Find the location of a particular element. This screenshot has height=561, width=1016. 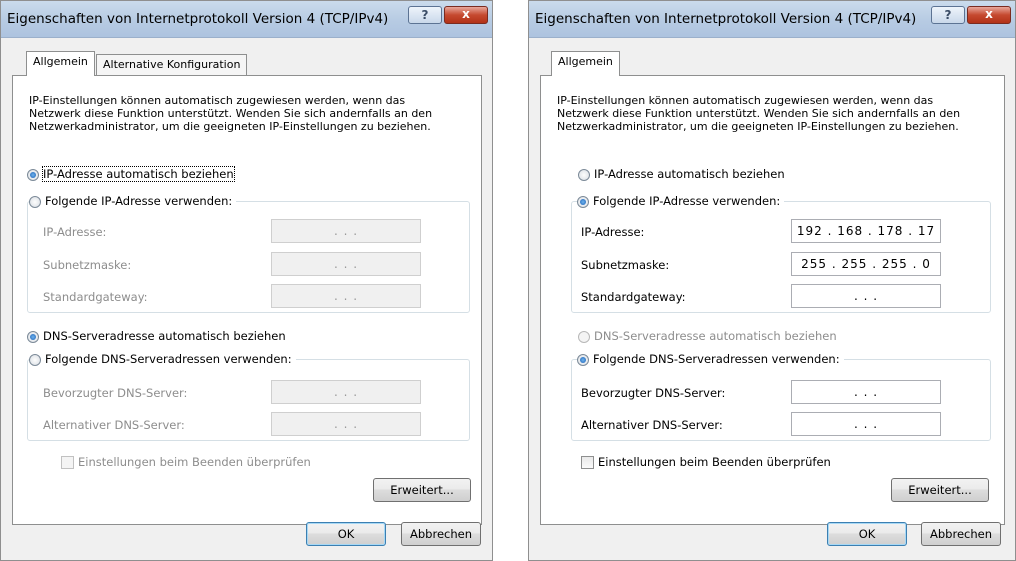

subnet-mask-input: 255 . 255 . 255 . 0 is located at coordinates (866, 264).